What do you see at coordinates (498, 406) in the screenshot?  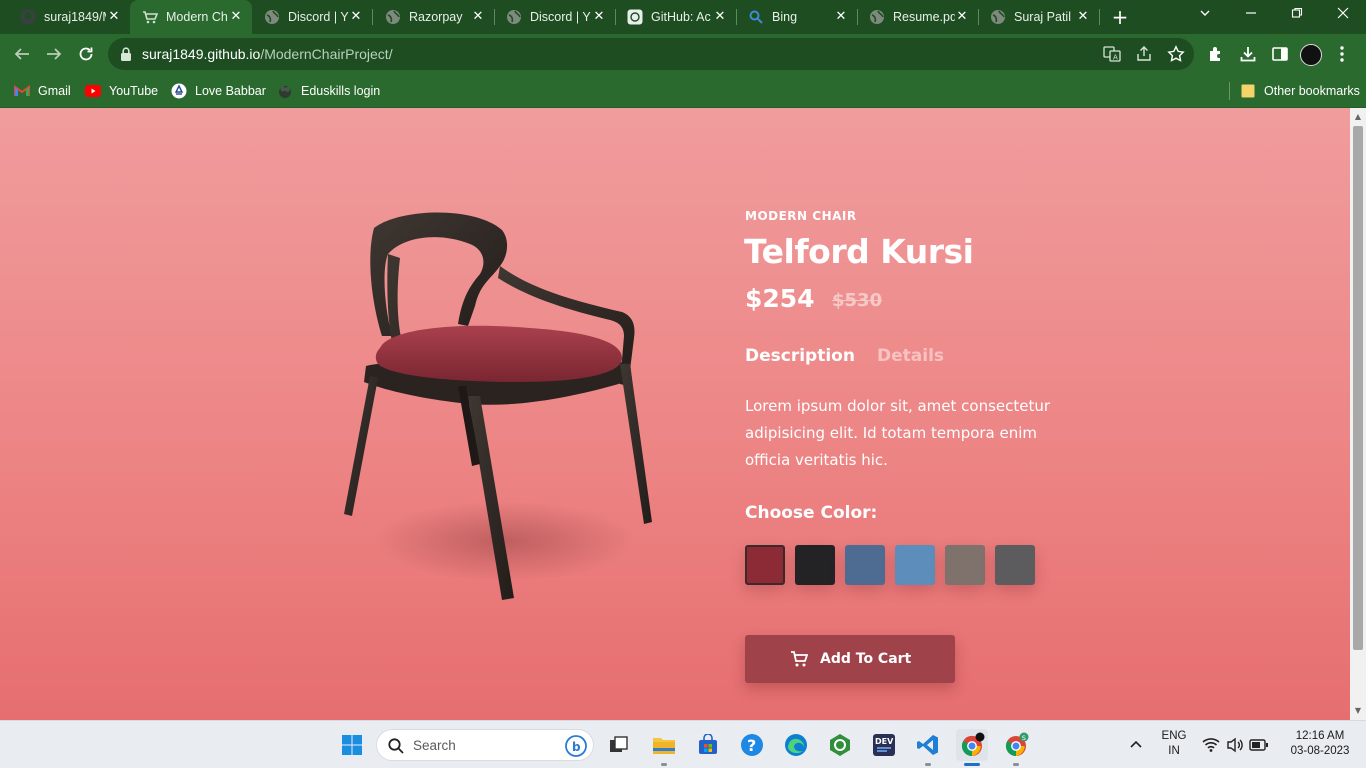 I see `chair-product-image` at bounding box center [498, 406].